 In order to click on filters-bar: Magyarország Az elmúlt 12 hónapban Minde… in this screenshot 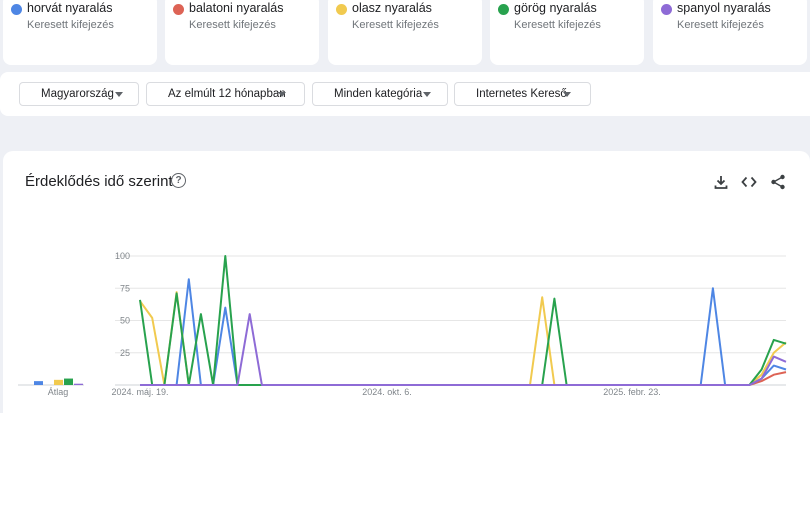, I will do `click(405, 94)`.